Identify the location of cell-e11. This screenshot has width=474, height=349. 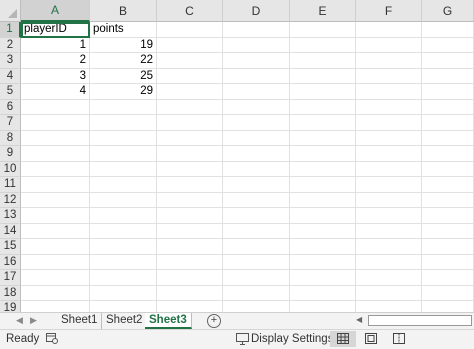
(323, 185).